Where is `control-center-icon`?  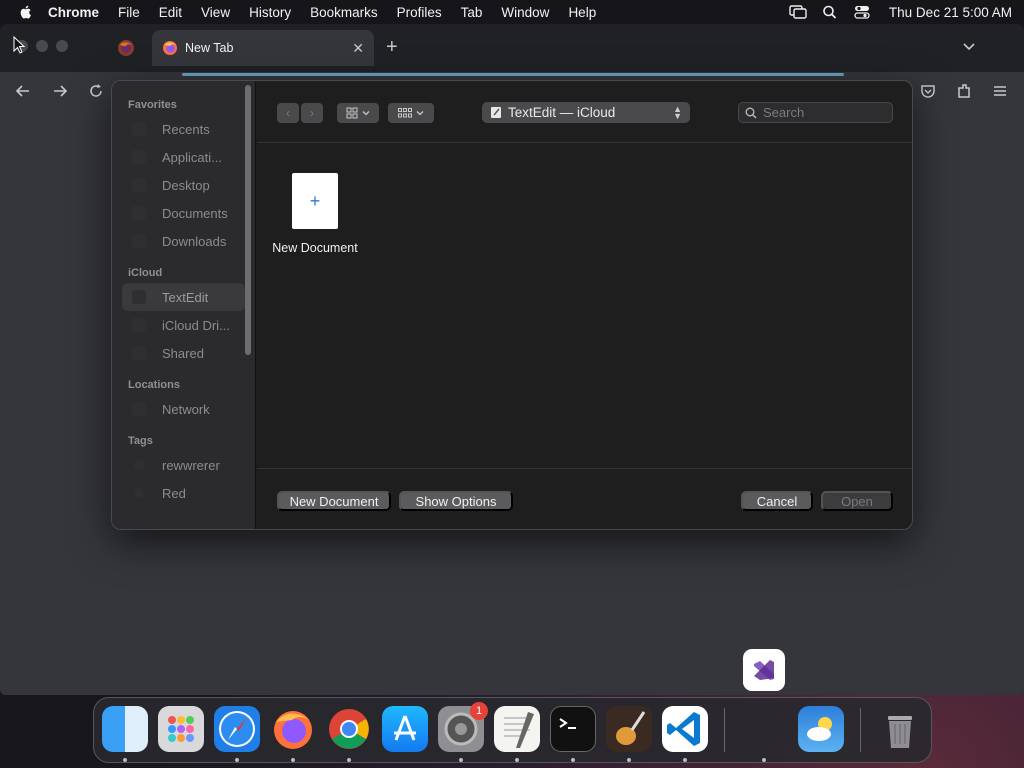
control-center-icon is located at coordinates (862, 12).